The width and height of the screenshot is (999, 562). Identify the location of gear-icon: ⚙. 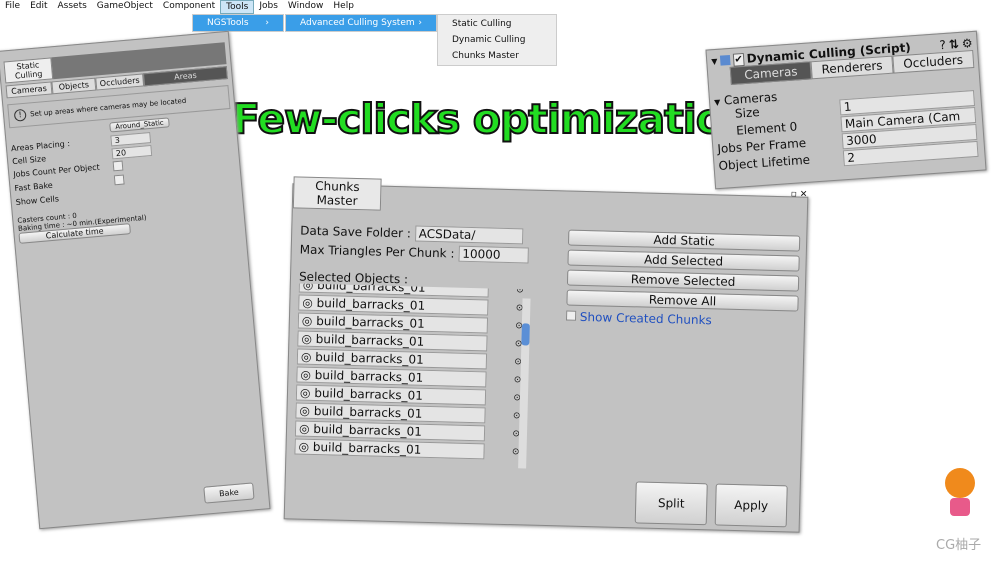
(967, 43).